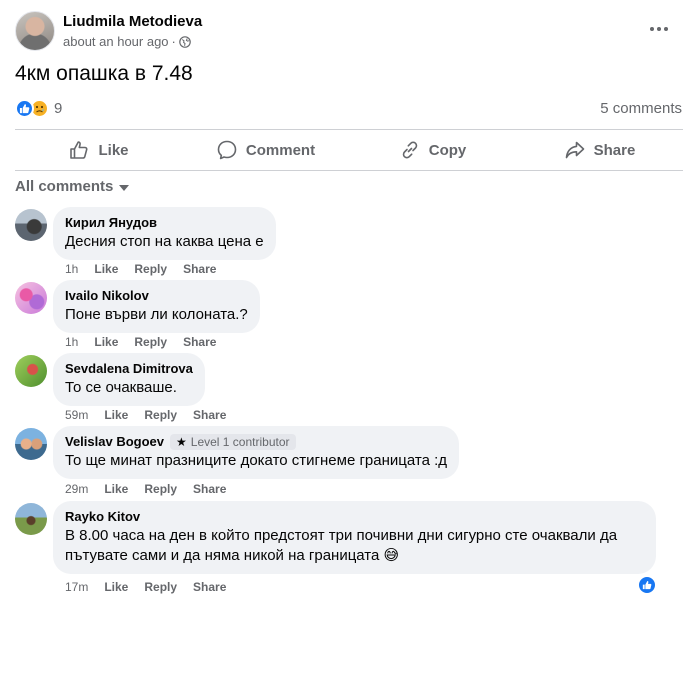  Describe the element at coordinates (410, 150) in the screenshot. I see `link-icon` at that location.